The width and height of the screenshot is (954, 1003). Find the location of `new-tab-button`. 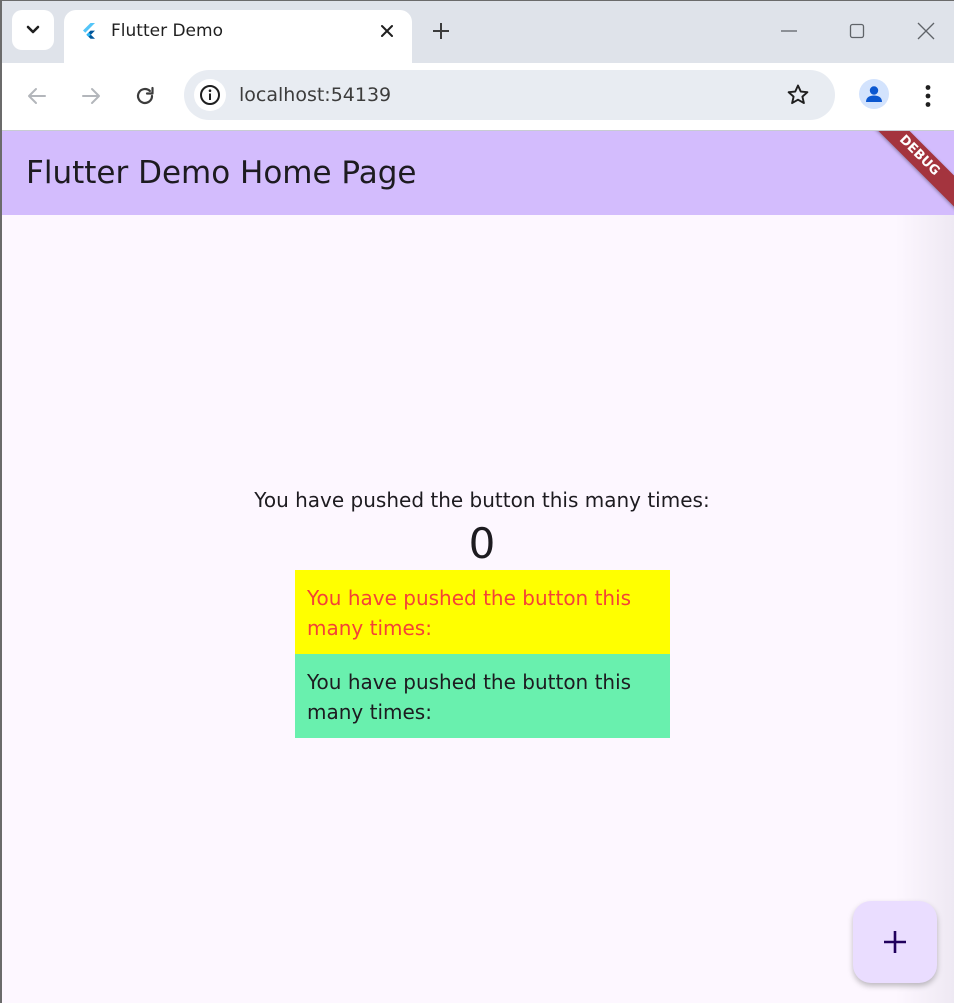

new-tab-button is located at coordinates (441, 31).